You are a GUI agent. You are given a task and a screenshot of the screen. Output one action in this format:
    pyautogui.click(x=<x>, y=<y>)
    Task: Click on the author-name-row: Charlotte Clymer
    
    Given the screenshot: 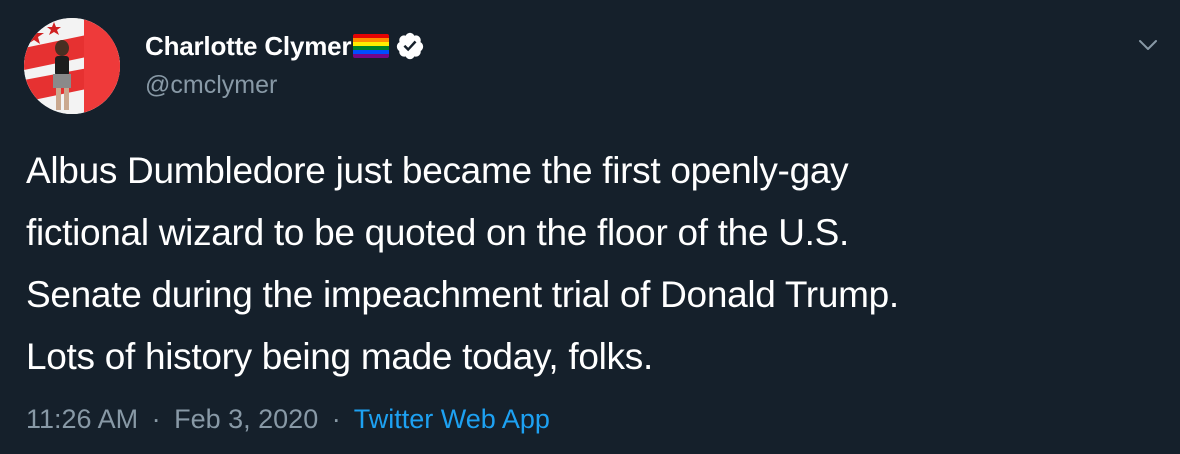 What is the action you would take?
    pyautogui.click(x=285, y=46)
    